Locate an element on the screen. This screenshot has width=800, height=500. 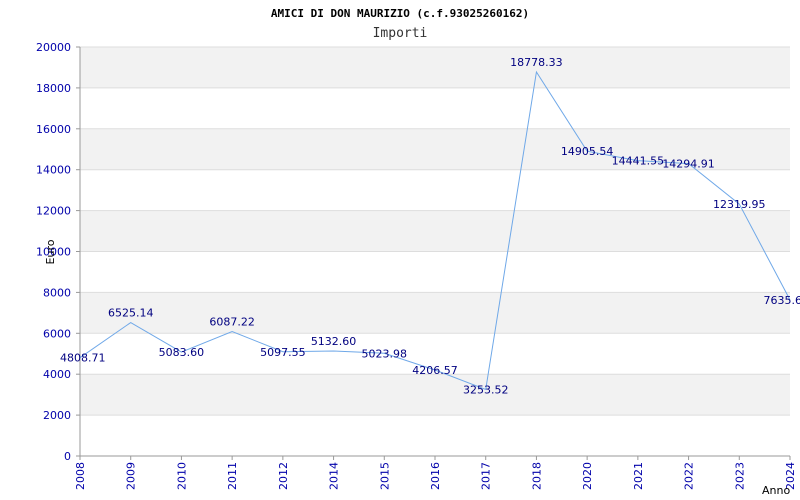
y-tick-label: 16000 is located at coordinates (53, 129).